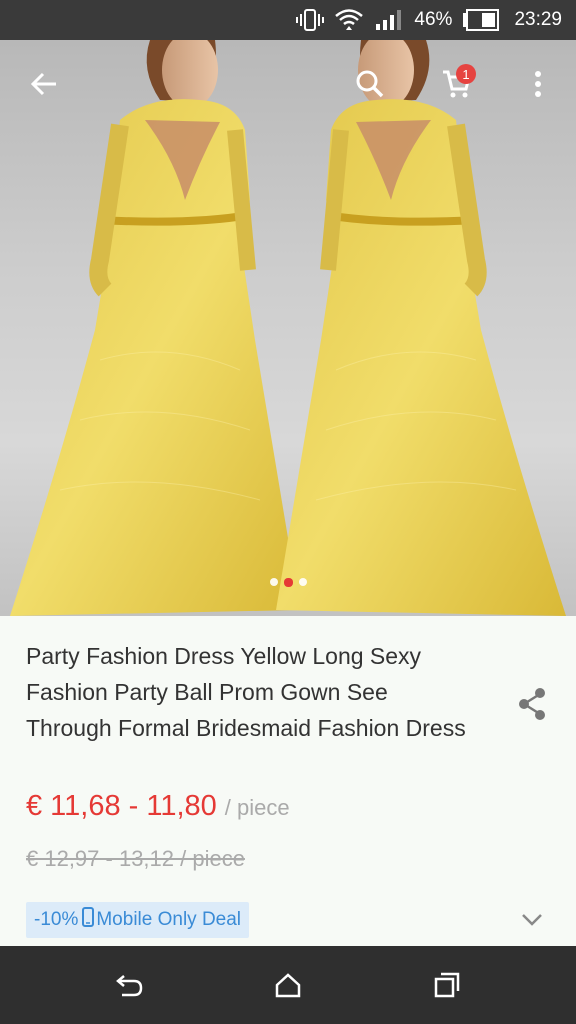  I want to click on search-icon, so click(370, 84).